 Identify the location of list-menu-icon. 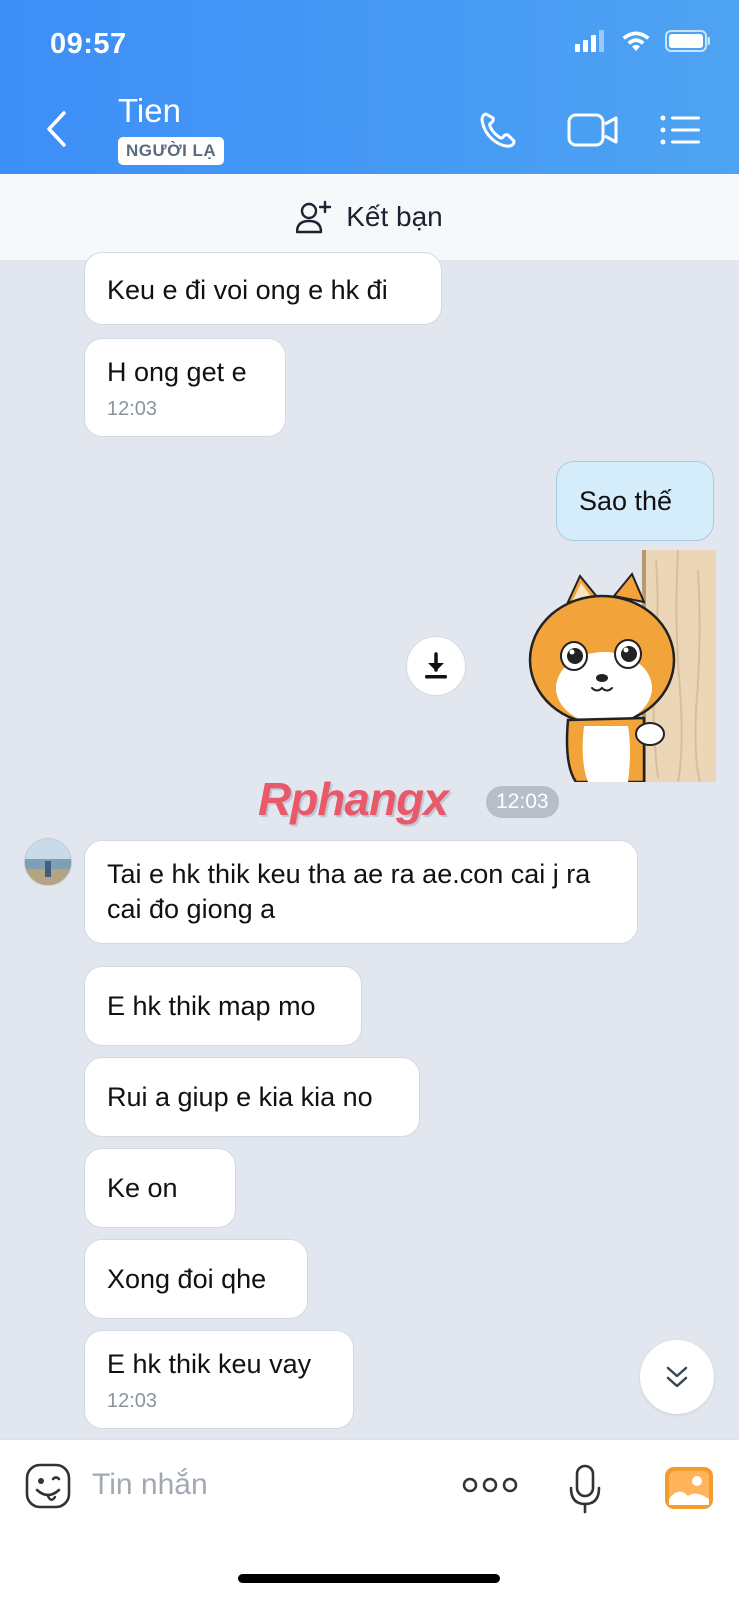
(680, 130).